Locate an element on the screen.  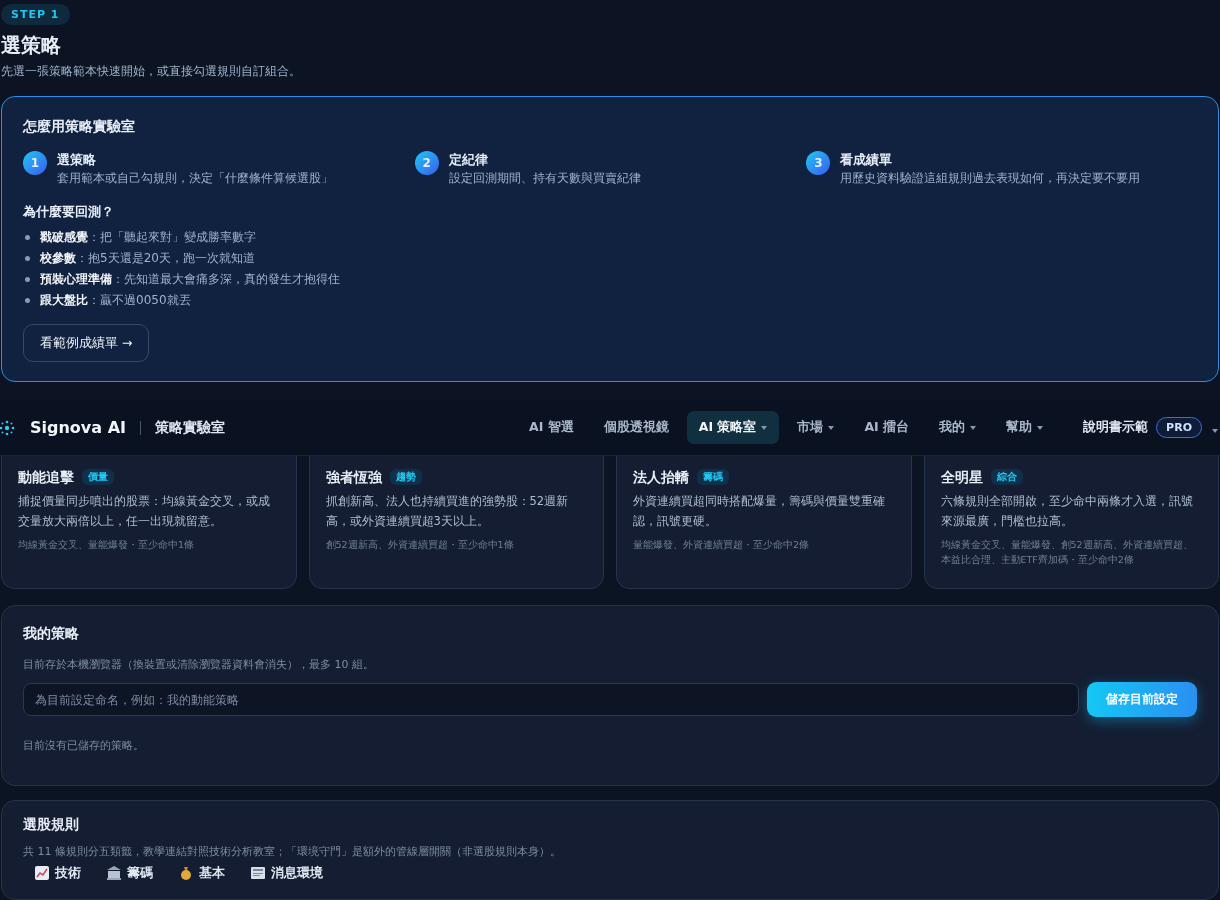
template-card: 全明星 綜合 六條規則全部開啟，至少命中兩條才入選，訊號來源最廣，門檻也拉高。 均線黃金交叉、量能爆發、創52週新高、外資連續買超、本益比合理、主動ETF齊加碼・至少命中2條 is located at coordinates (1071, 522).